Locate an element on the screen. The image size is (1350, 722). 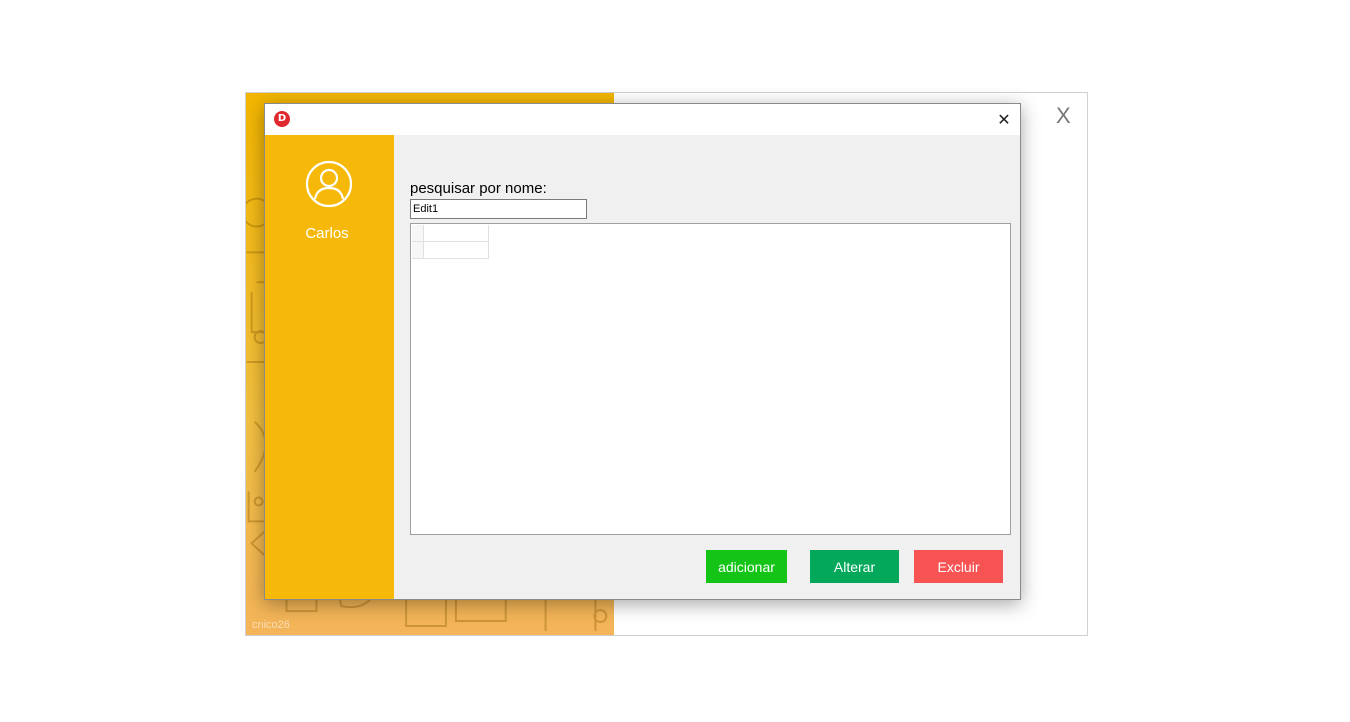
user-avatar-icon is located at coordinates (329, 184).